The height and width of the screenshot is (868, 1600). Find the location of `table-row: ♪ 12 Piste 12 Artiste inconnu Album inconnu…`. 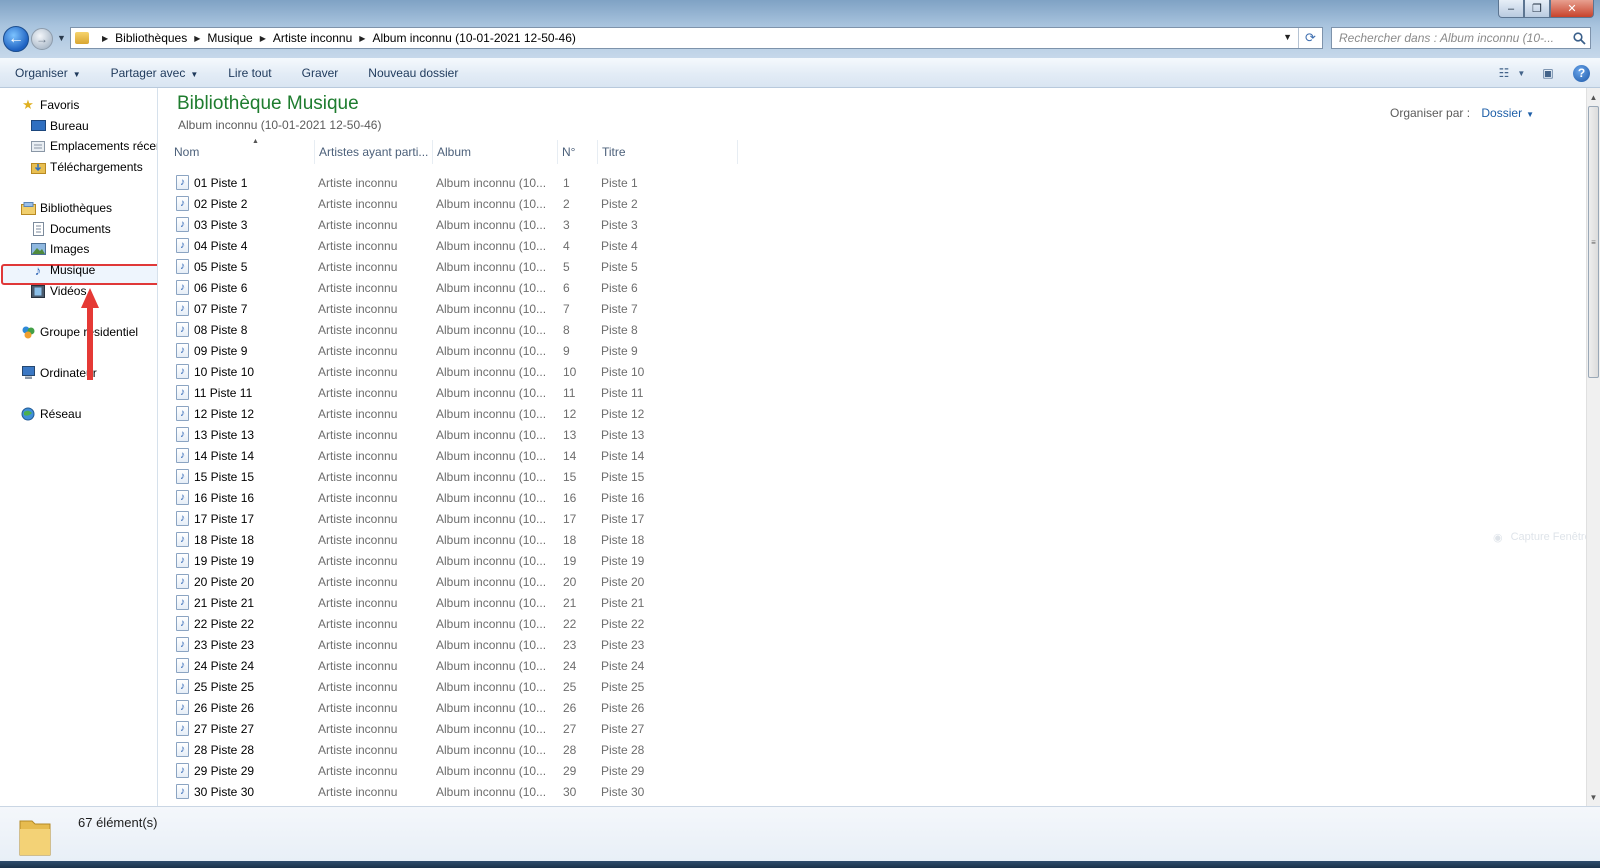

table-row: ♪ 12 Piste 12 Artiste inconnu Album inconnu… is located at coordinates (824, 413).